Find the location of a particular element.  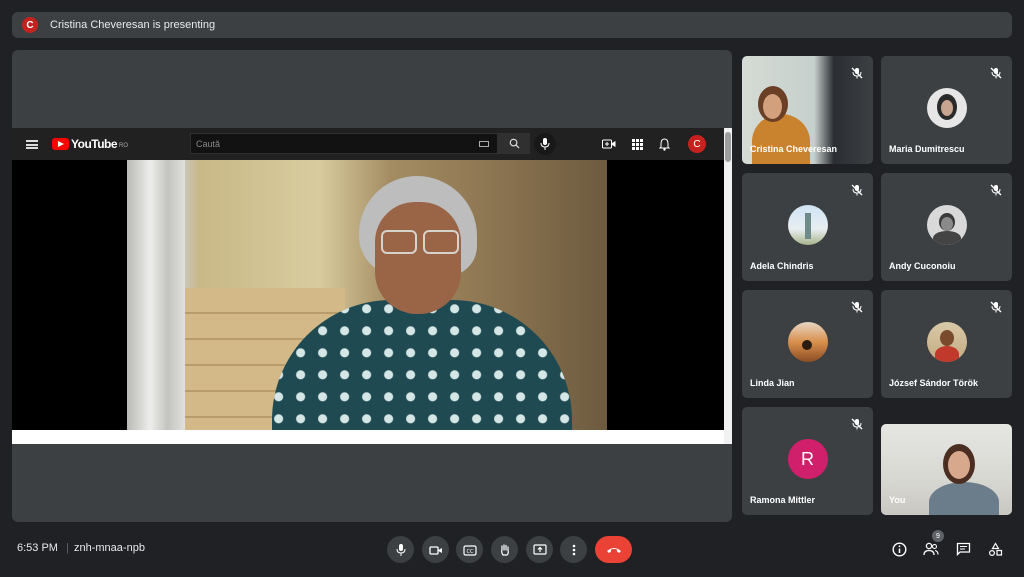

activities-button is located at coordinates (995, 549).